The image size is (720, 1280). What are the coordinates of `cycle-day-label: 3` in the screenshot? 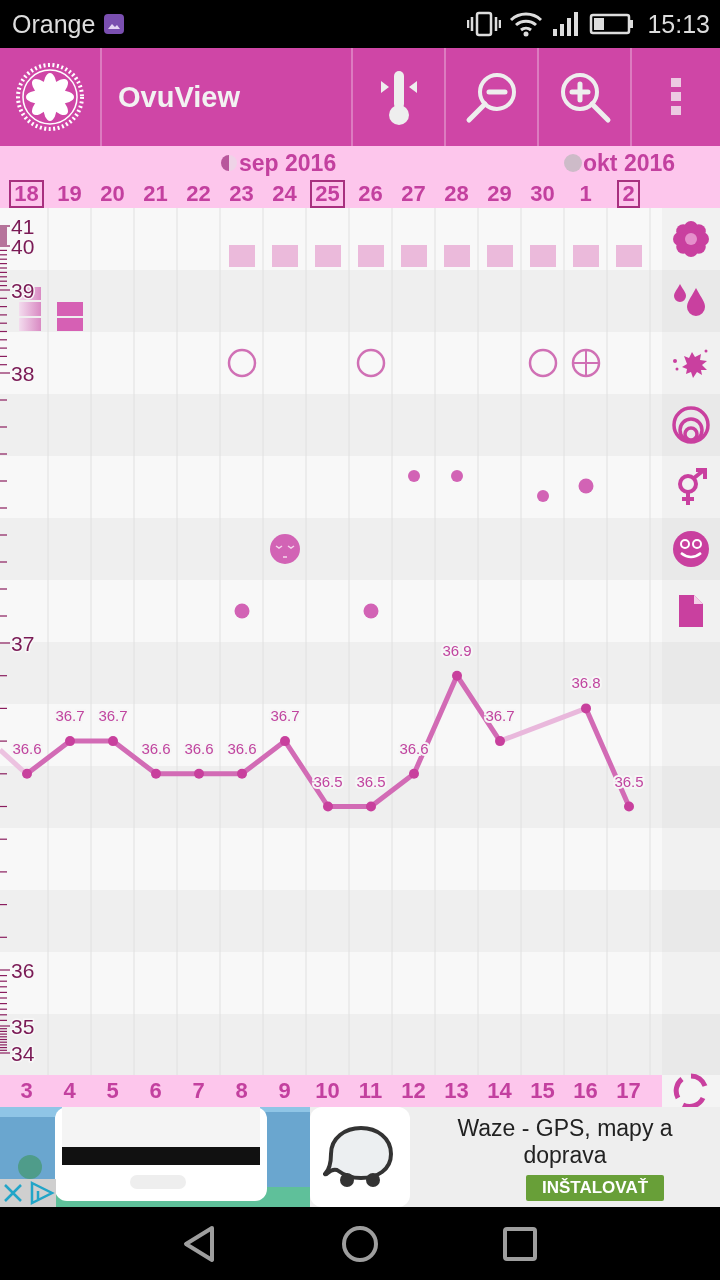 It's located at (26, 1091).